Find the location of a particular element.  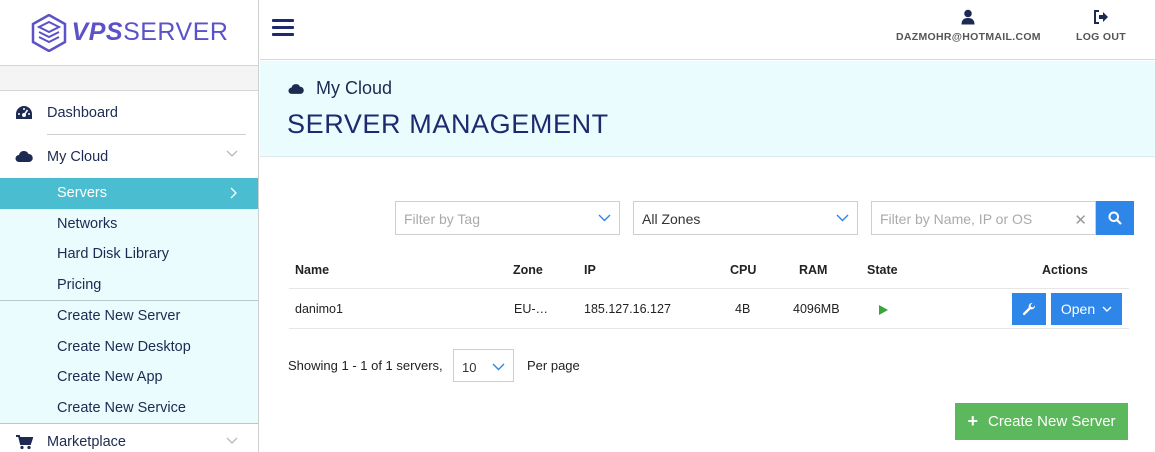

sidebar-item-label: Dashboard is located at coordinates (82, 112).